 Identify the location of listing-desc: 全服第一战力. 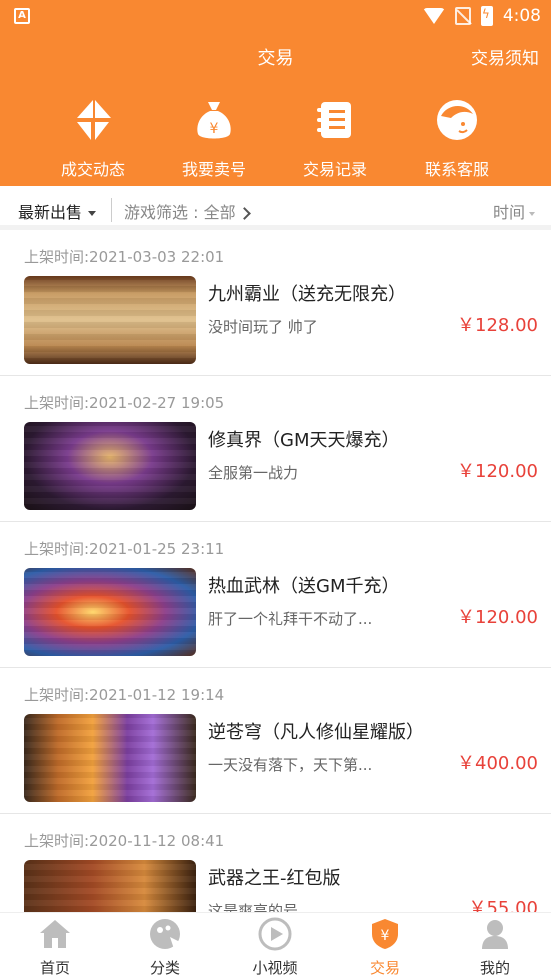
(253, 473).